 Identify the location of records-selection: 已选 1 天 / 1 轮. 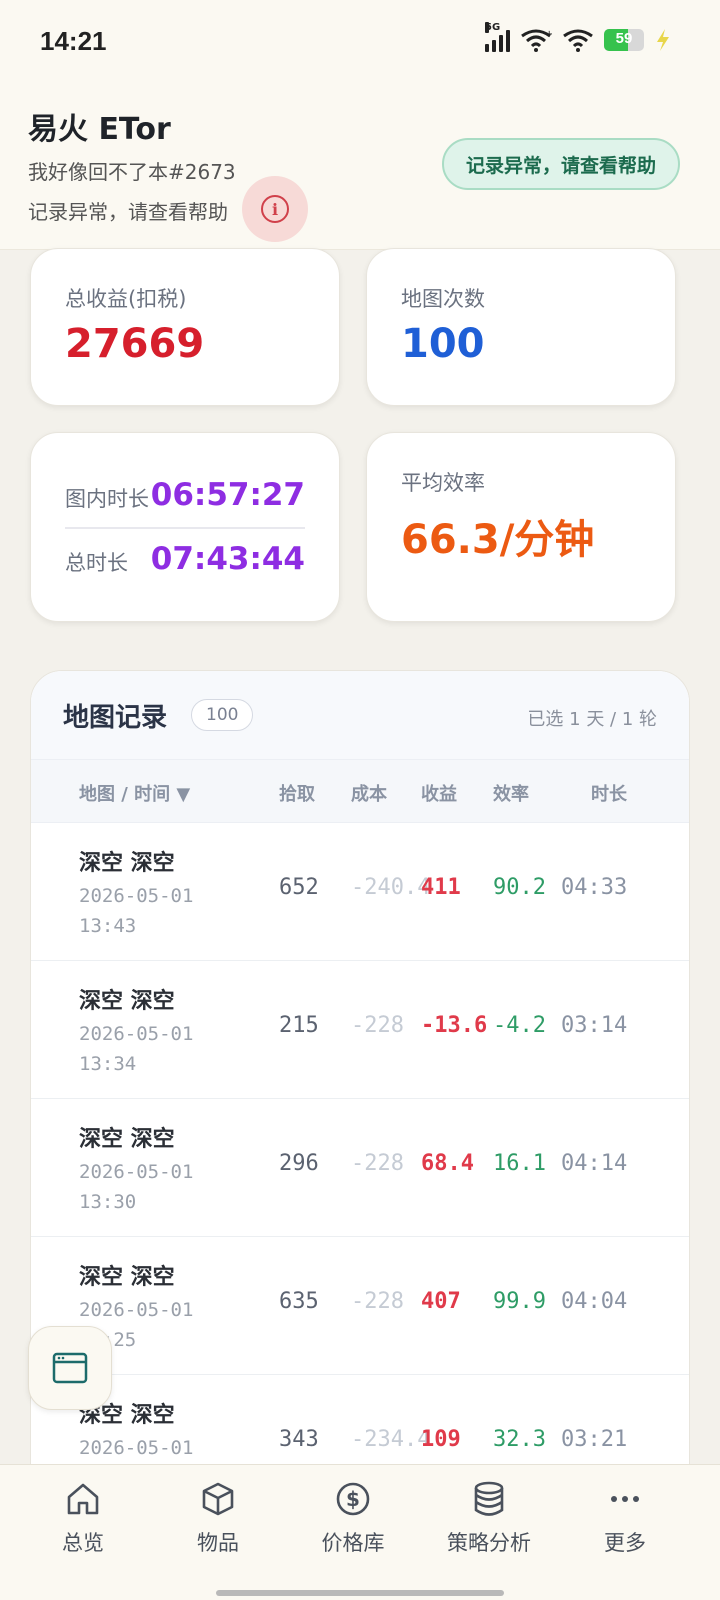
(592, 718).